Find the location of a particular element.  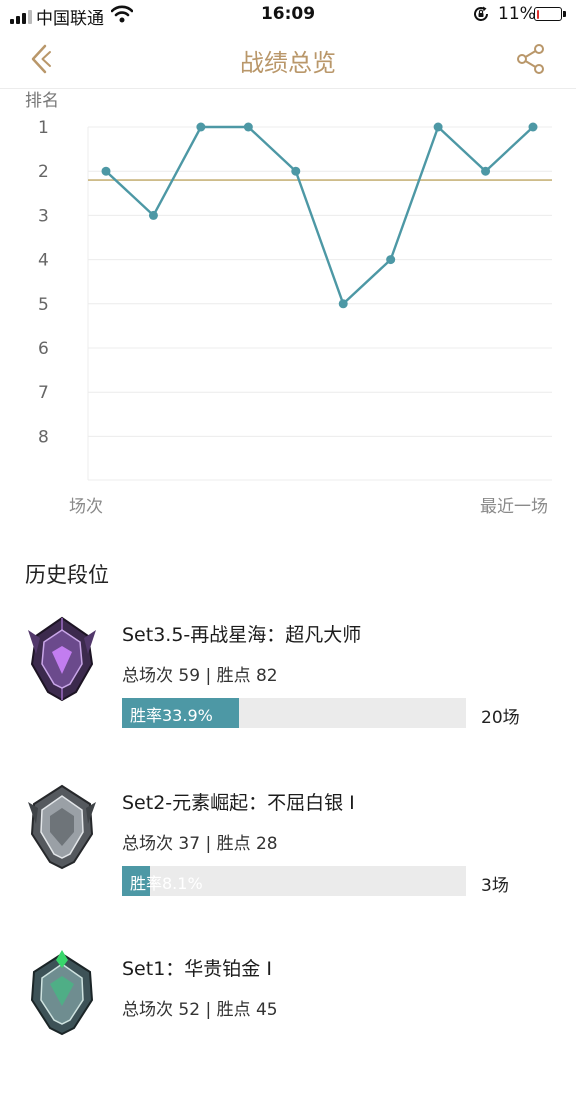

platinum-emblem-icon is located at coordinates (62, 993).